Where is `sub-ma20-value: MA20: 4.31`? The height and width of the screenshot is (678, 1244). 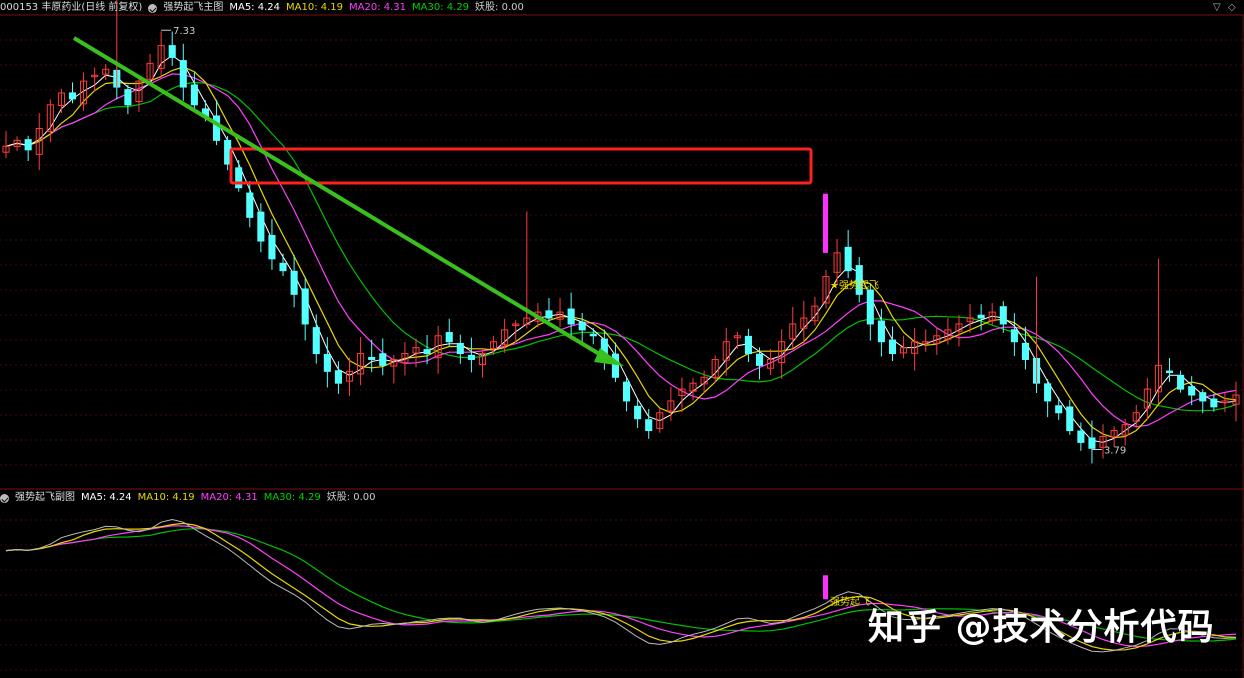
sub-ma20-value: MA20: 4.31 is located at coordinates (229, 497).